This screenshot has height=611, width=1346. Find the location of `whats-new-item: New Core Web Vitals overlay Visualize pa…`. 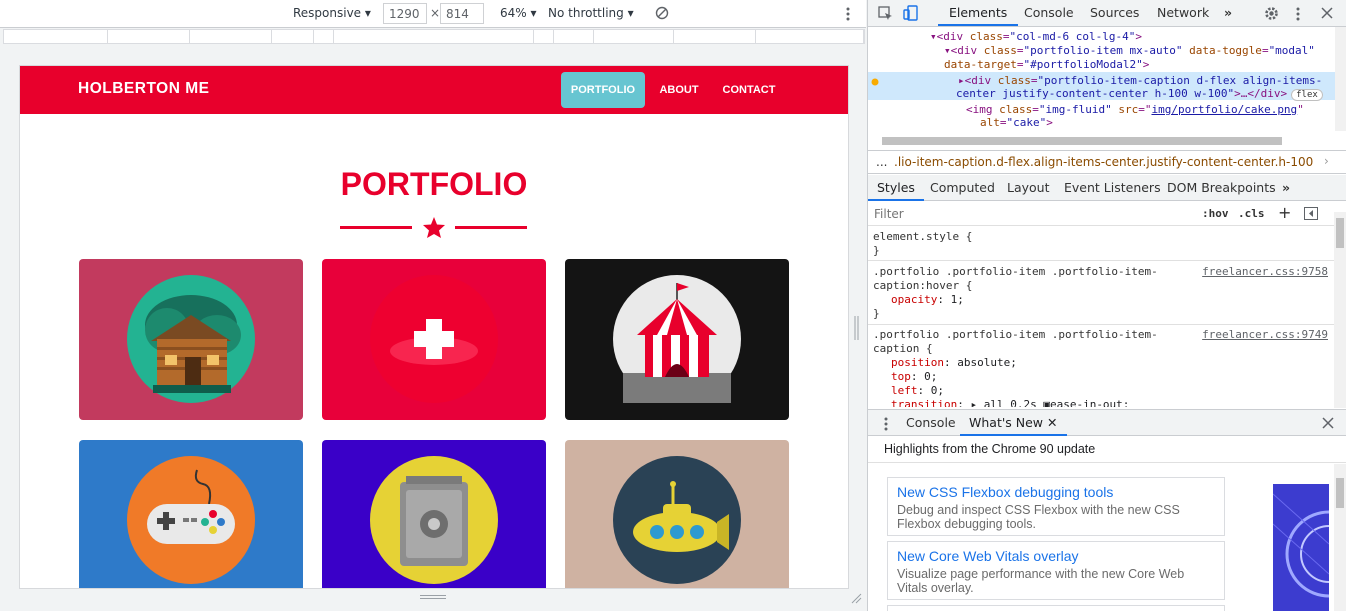

whats-new-item: New Core Web Vitals overlay Visualize pa… is located at coordinates (1056, 570).